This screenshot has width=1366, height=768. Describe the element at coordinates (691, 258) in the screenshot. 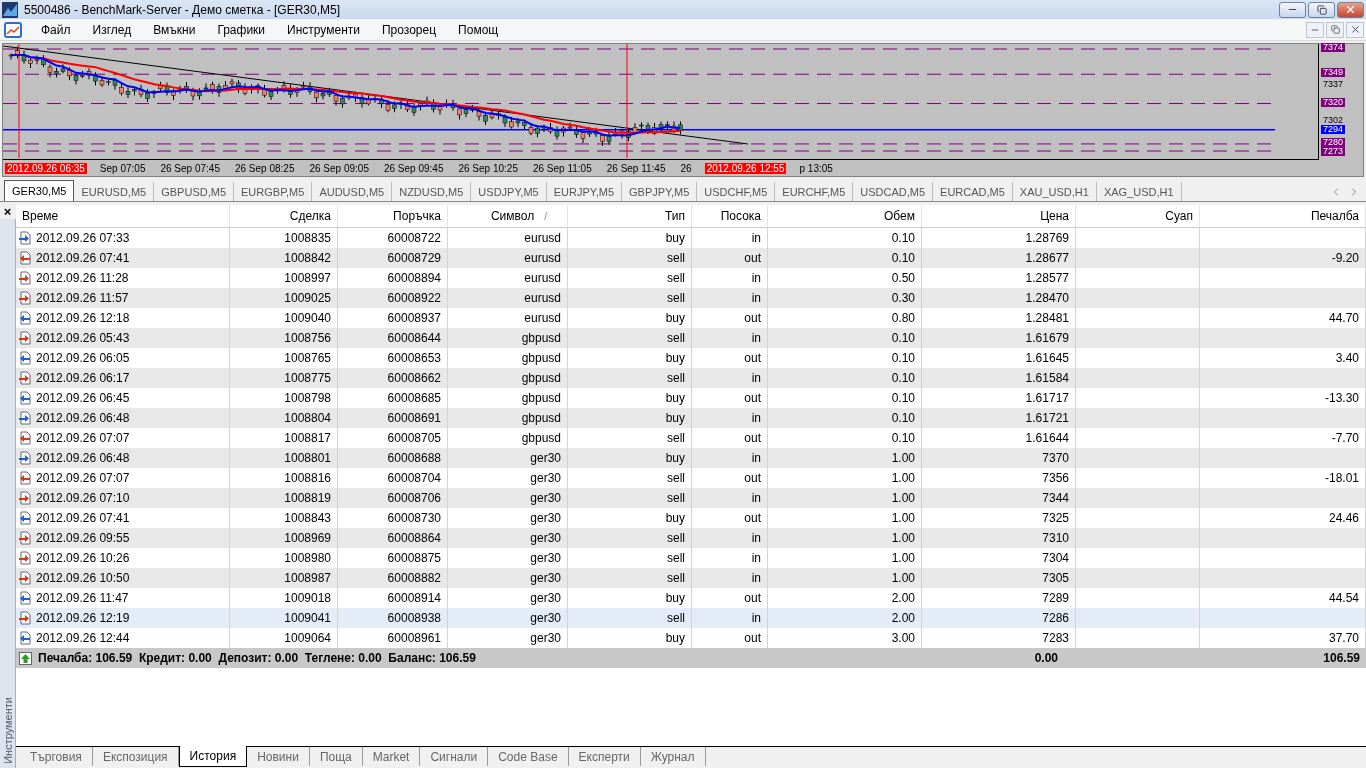

I see `table-row: 2012.09.26 07:41 1008842 60008729 eurusd sell out 0.10 1.28677 -9.20` at that location.